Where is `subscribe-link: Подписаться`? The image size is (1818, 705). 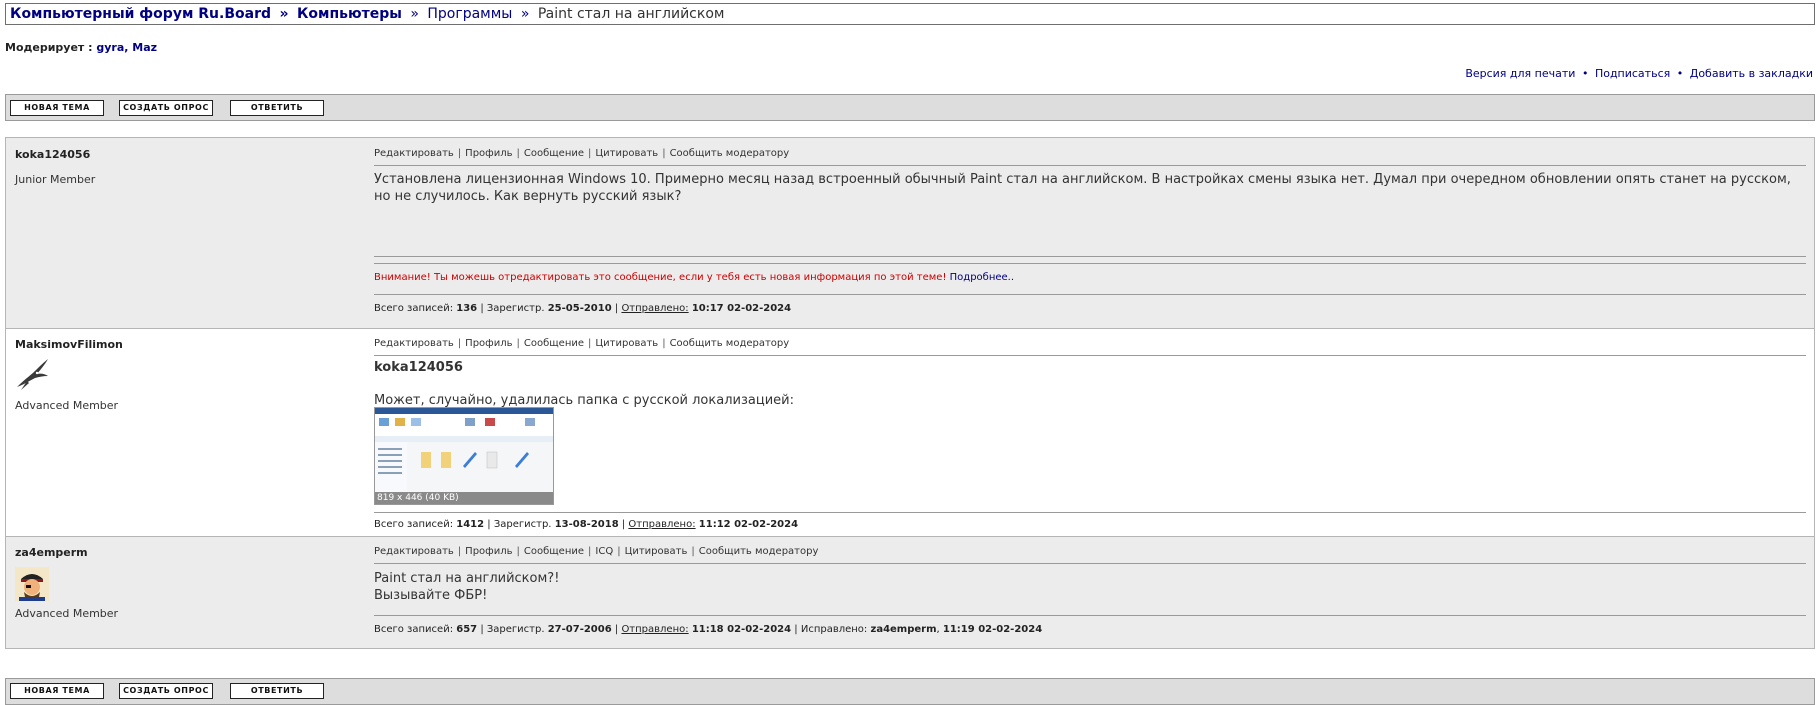
subscribe-link: Подписаться is located at coordinates (1632, 73).